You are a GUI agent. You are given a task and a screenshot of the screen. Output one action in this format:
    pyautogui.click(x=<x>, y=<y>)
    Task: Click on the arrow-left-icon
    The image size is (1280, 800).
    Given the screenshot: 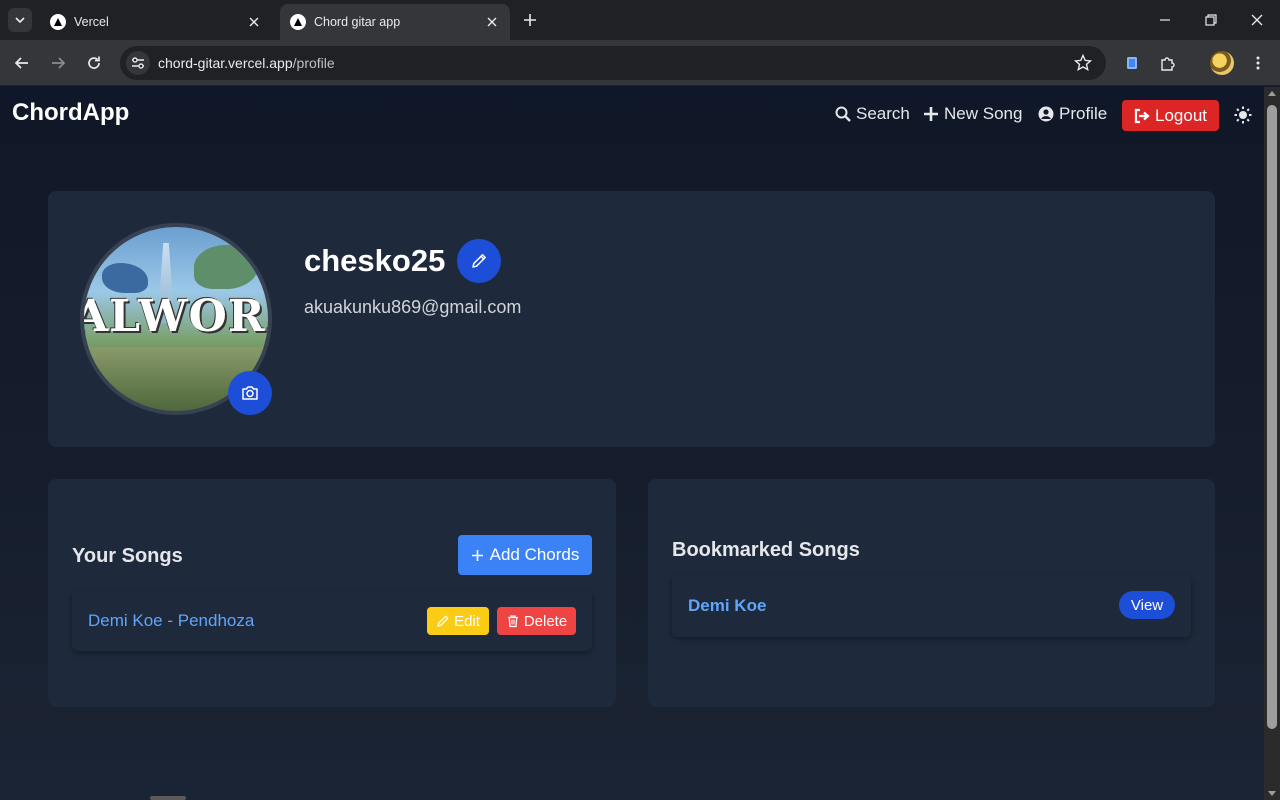 What is the action you would take?
    pyautogui.click(x=21, y=63)
    